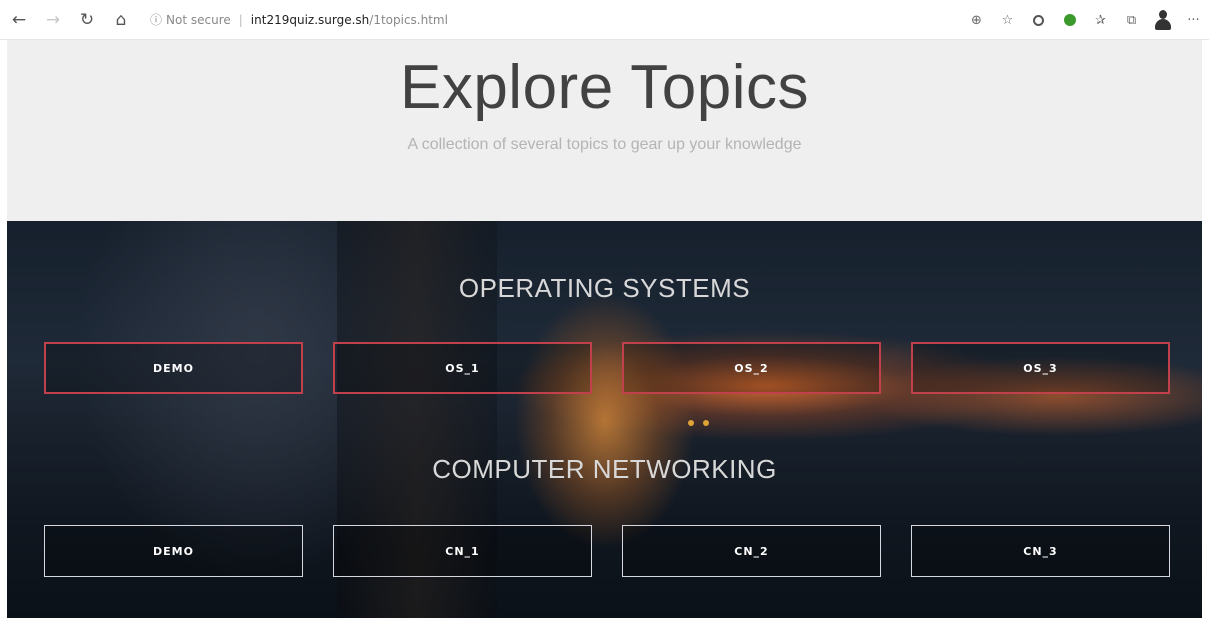 Image resolution: width=1209 pixels, height=618 pixels. I want to click on url-host: int219quiz.surge.sh, so click(310, 20).